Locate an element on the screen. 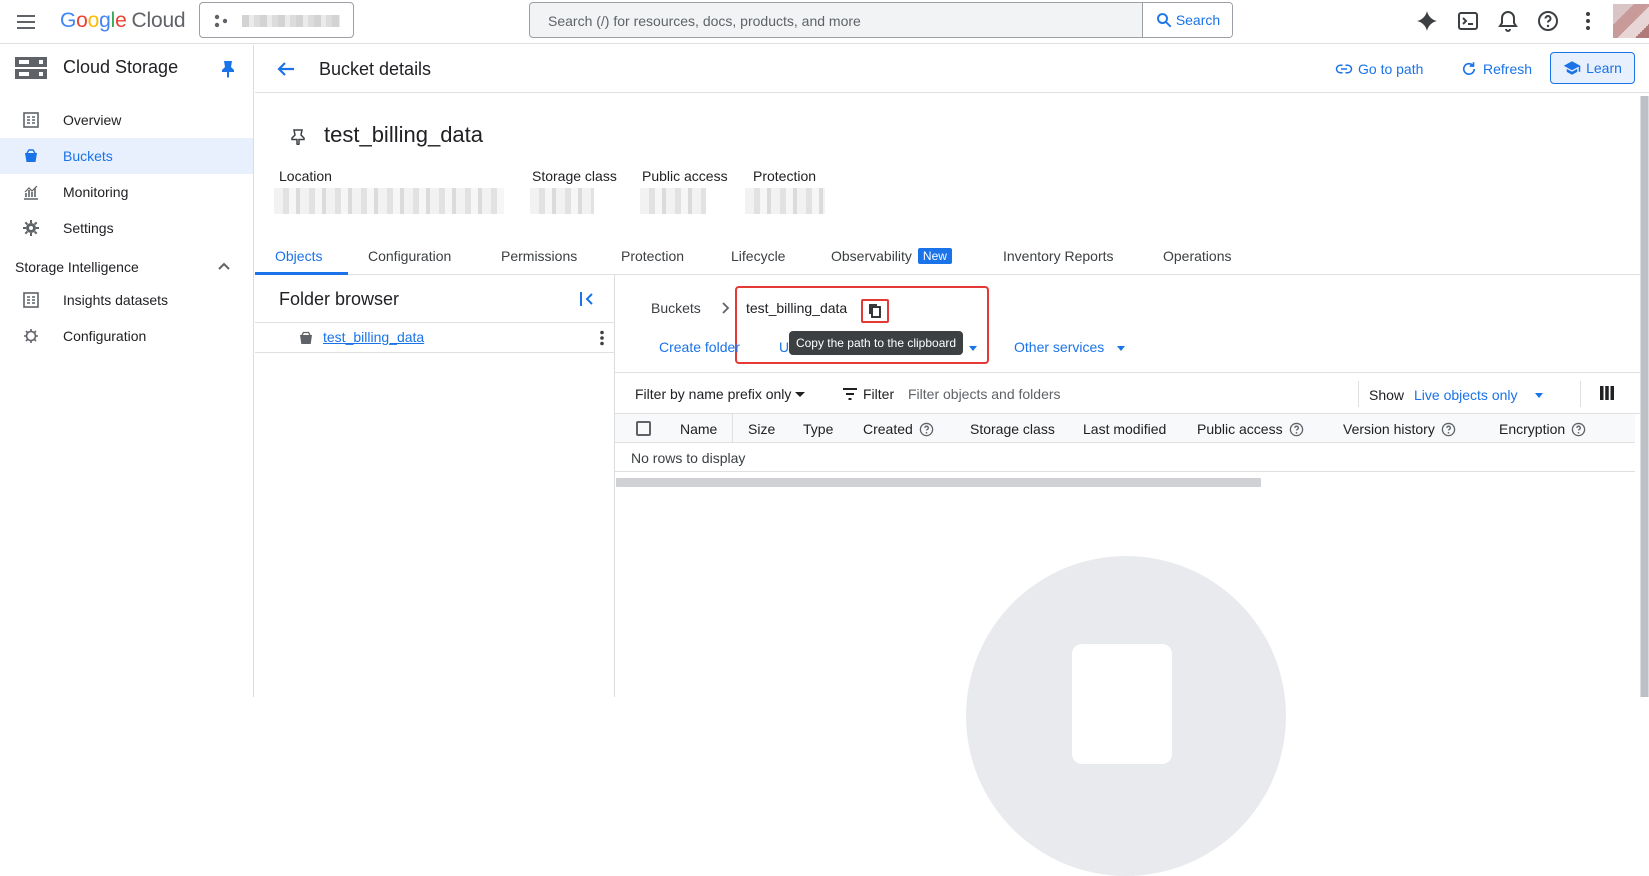  tab-inventory-reports: Inventory Reports is located at coordinates (1058, 256).